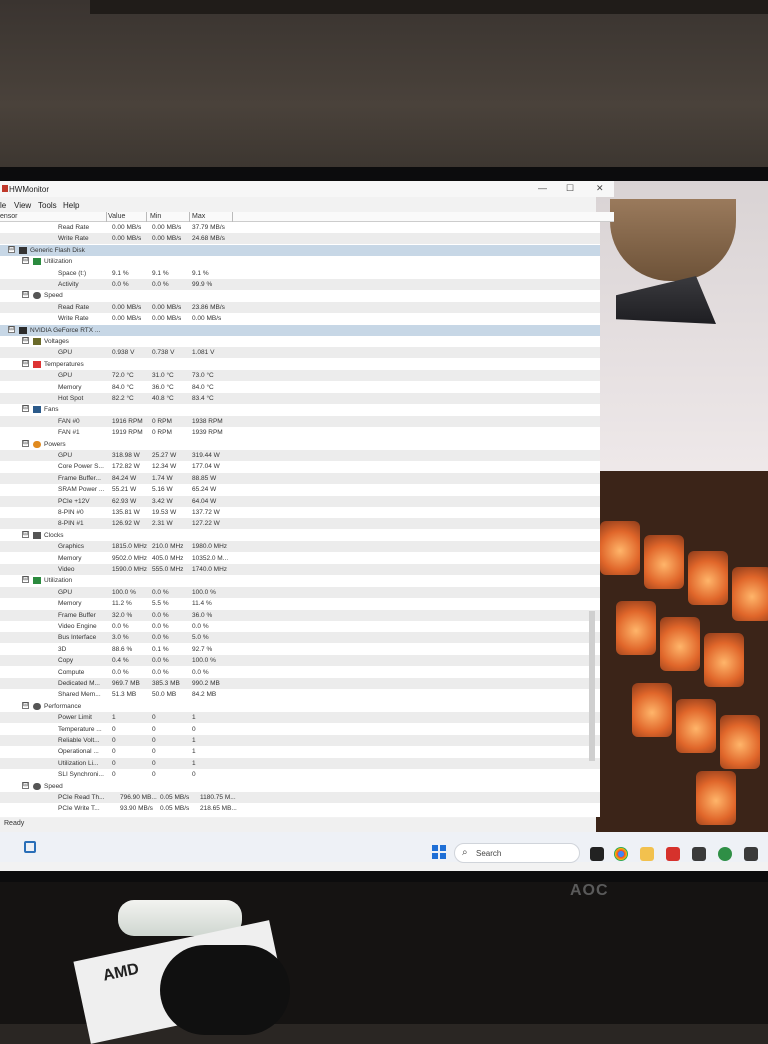 This screenshot has height=1044, width=768. I want to click on group-row: ⊟ Powers, so click(300, 444).